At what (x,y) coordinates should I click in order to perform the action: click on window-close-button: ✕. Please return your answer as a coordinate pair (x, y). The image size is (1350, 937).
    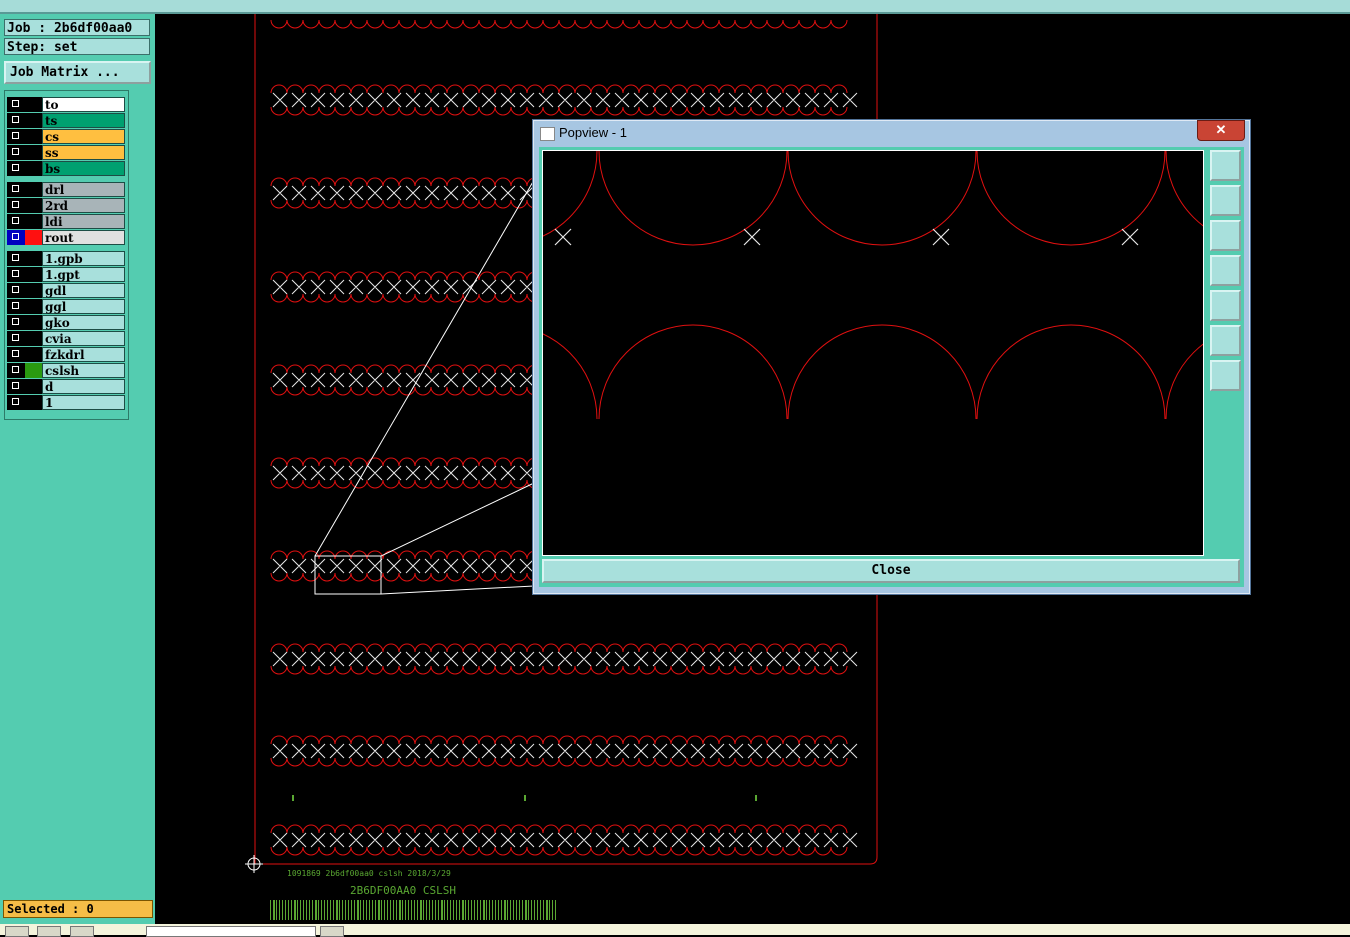
    Looking at the image, I should click on (1221, 130).